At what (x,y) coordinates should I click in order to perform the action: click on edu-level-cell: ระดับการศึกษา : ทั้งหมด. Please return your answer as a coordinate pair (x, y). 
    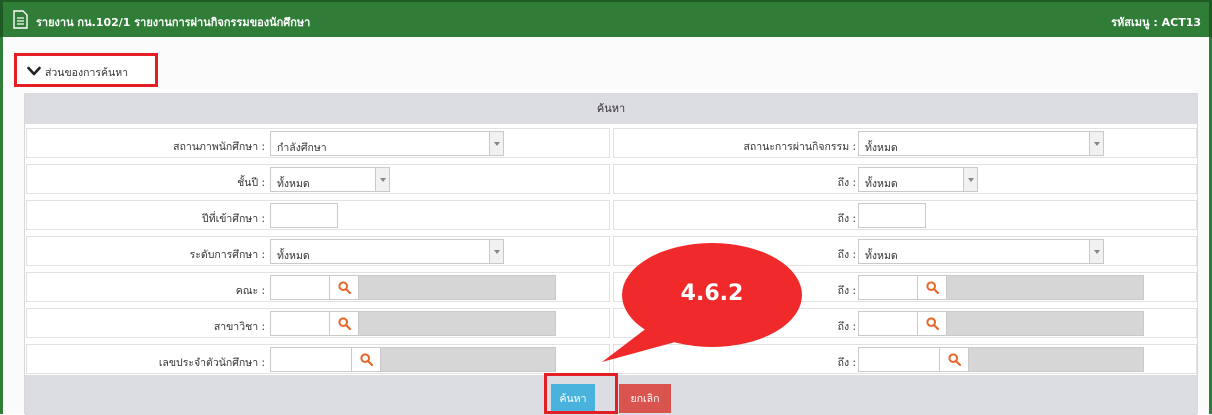
    Looking at the image, I should click on (318, 251).